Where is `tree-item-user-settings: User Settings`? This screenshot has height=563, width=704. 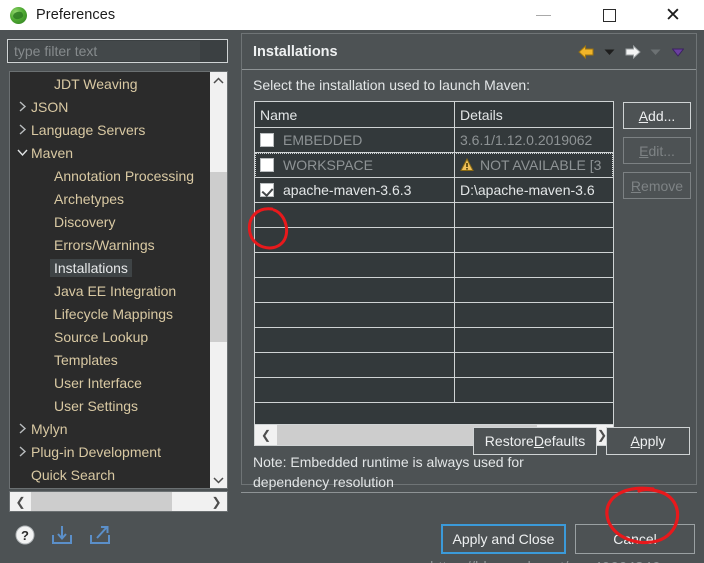
tree-item-user-settings: User Settings is located at coordinates (110, 405).